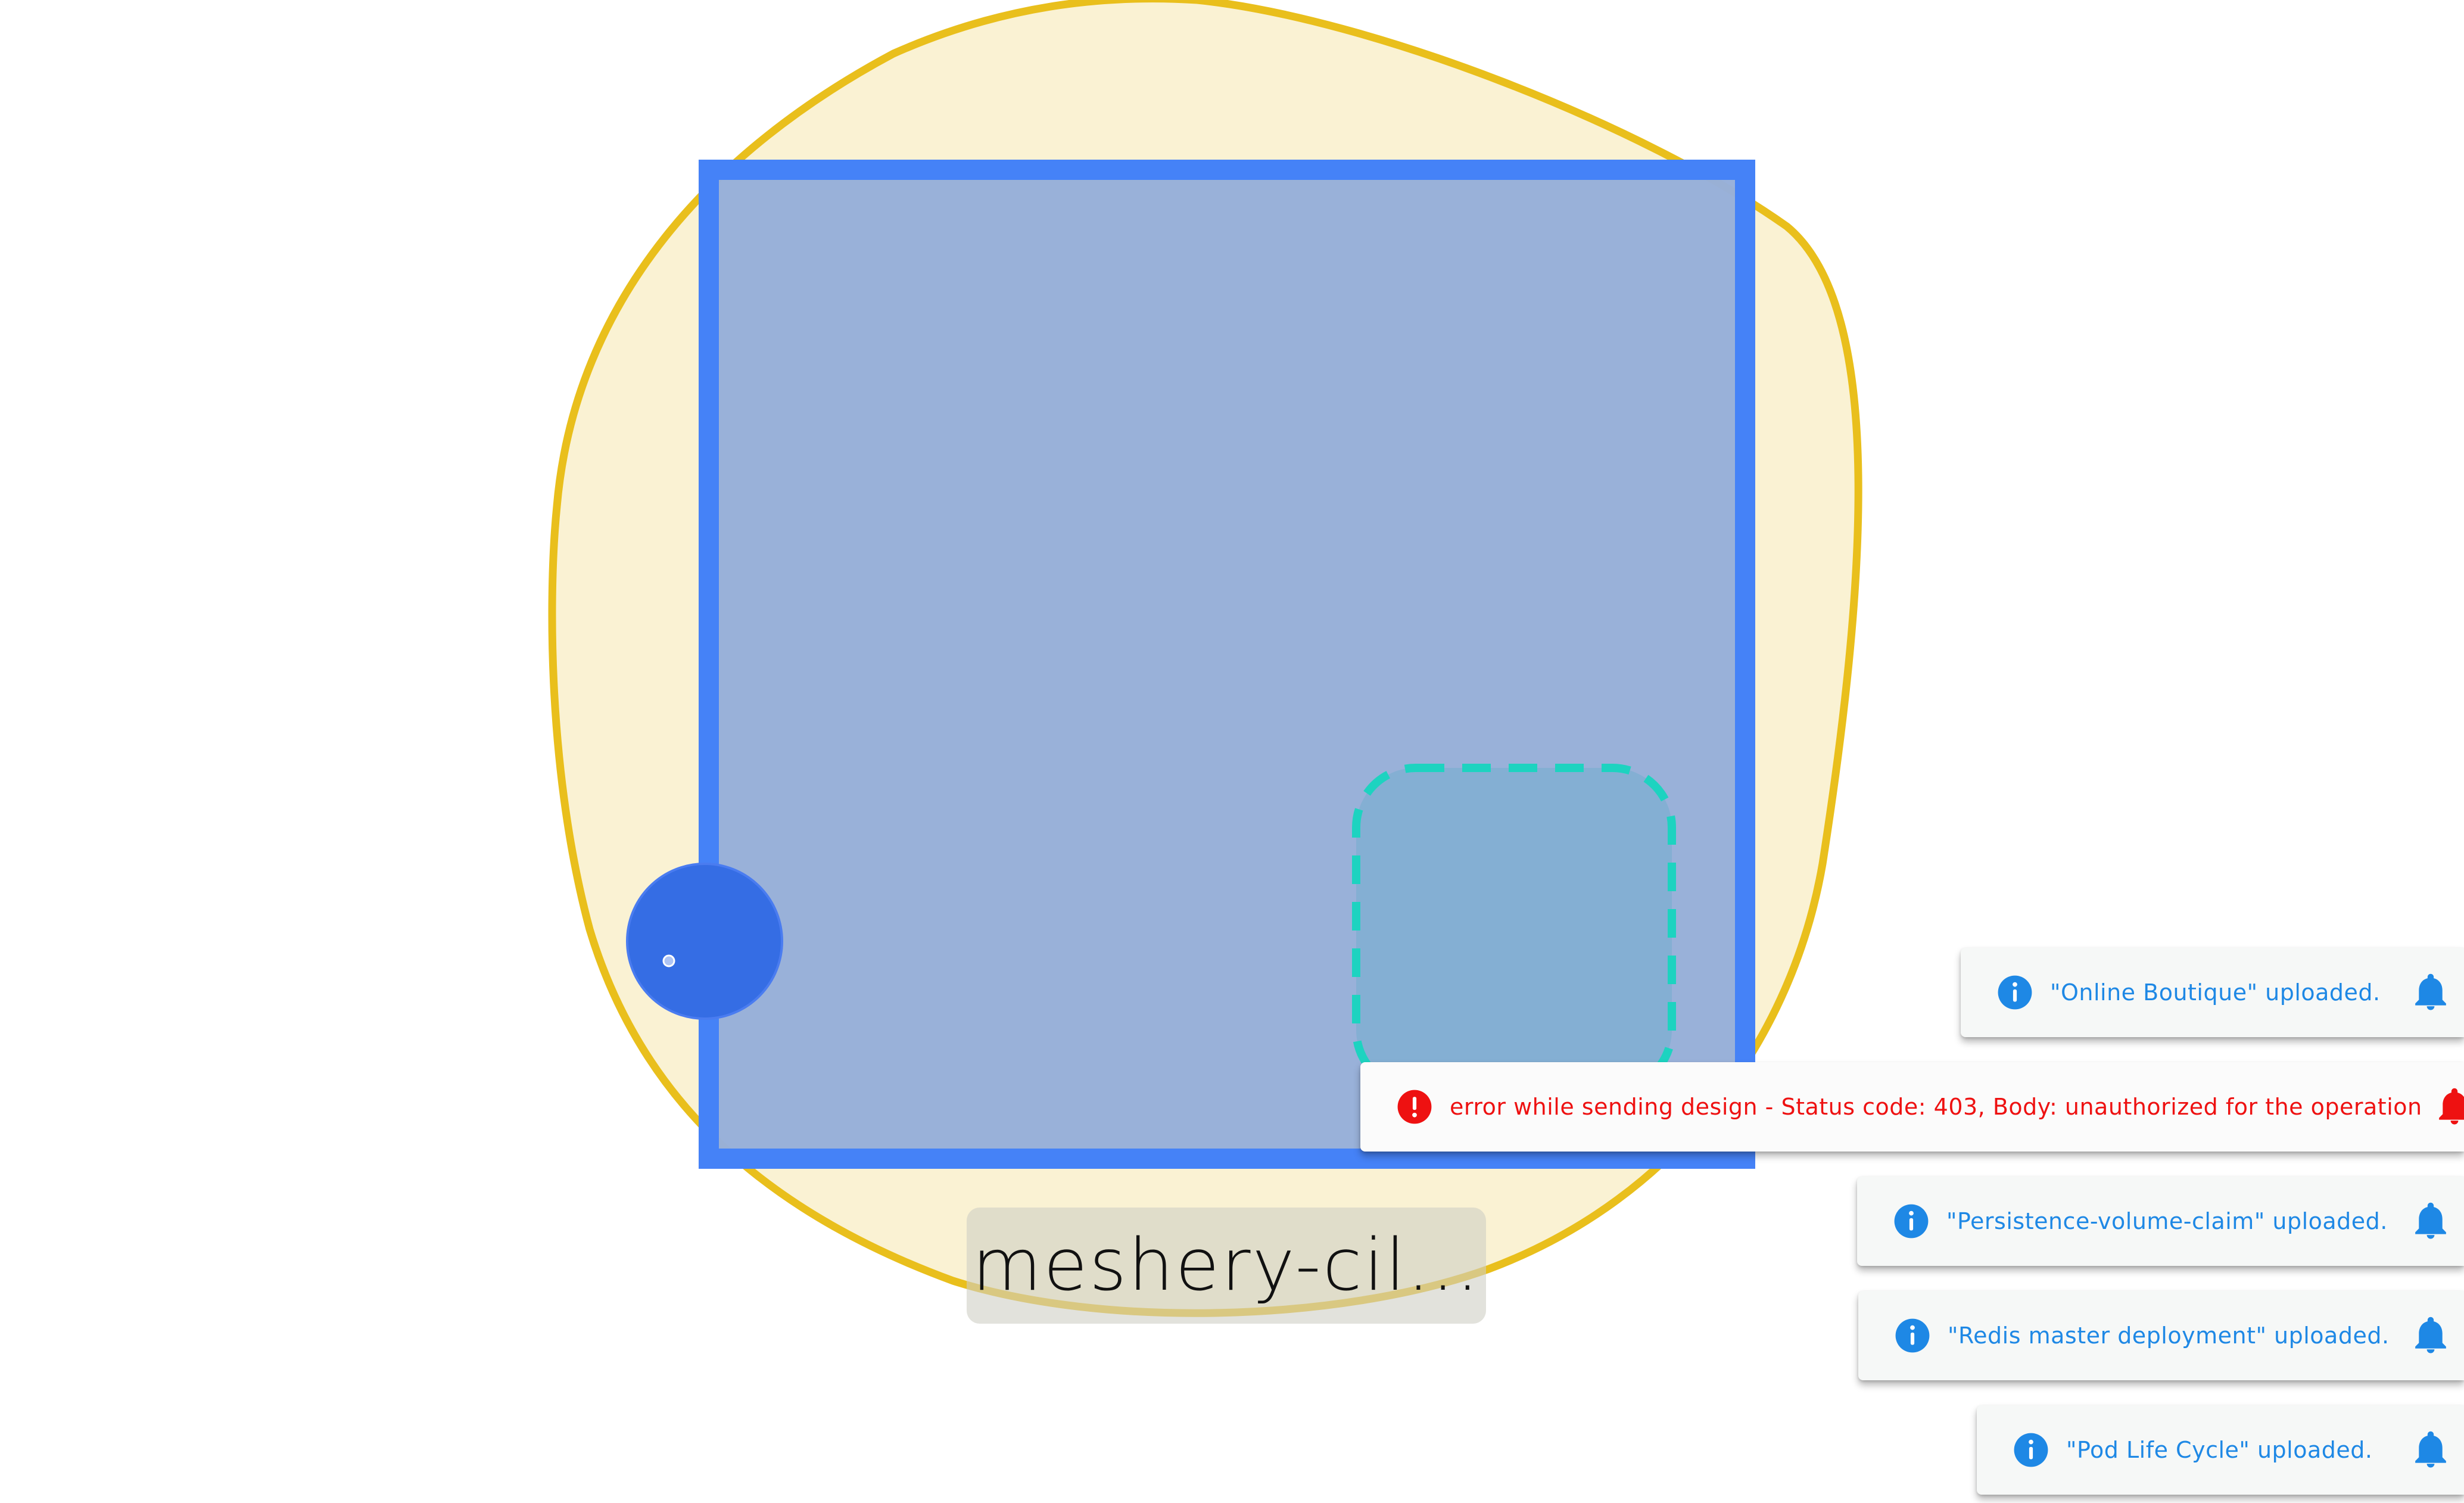 This screenshot has height=1503, width=2464. What do you see at coordinates (1514, 929) in the screenshot?
I see `dashed-node` at bounding box center [1514, 929].